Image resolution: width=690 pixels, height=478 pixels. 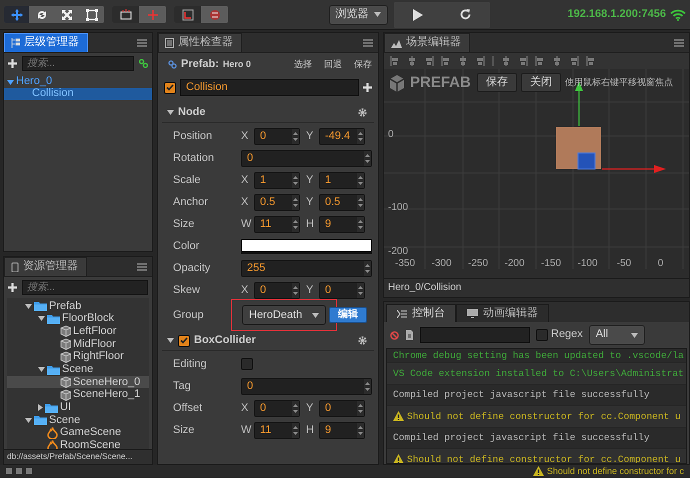 I want to click on prefab-action-link: 回退, so click(x=333, y=64).